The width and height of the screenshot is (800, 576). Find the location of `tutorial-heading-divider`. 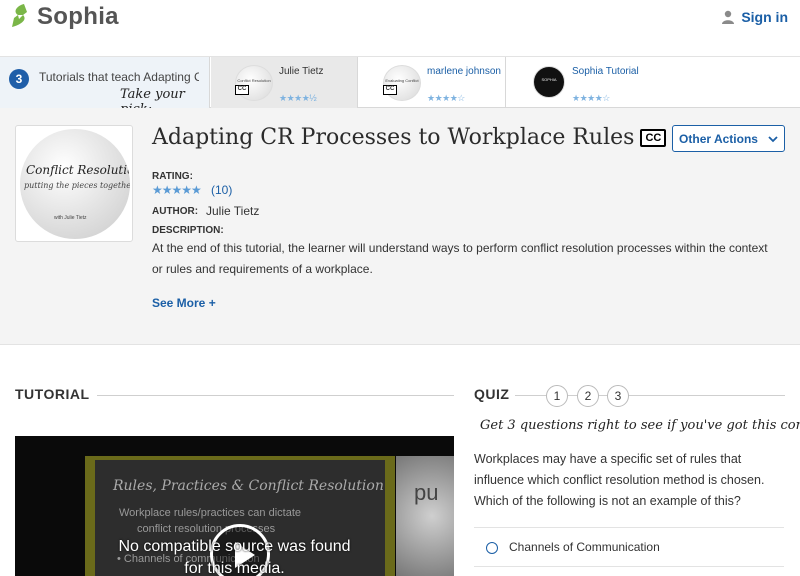

tutorial-heading-divider is located at coordinates (275, 395).